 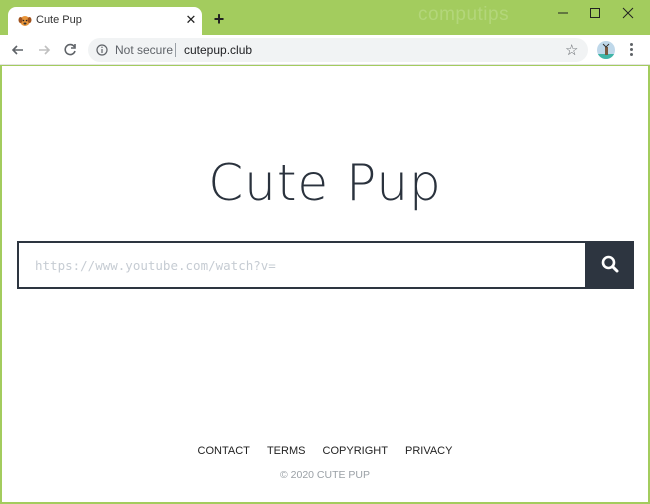 What do you see at coordinates (302, 265) in the screenshot?
I see `url-input` at bounding box center [302, 265].